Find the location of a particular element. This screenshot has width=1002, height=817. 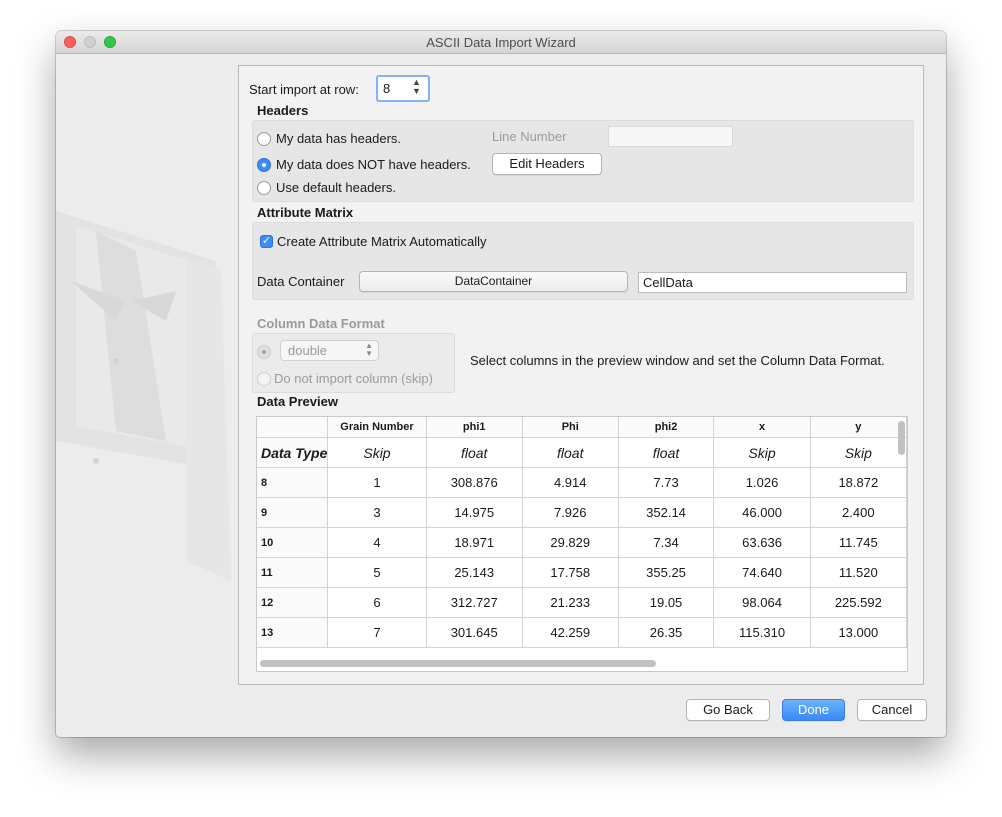

tuxedo-wizard-watermark is located at coordinates (143, 396).